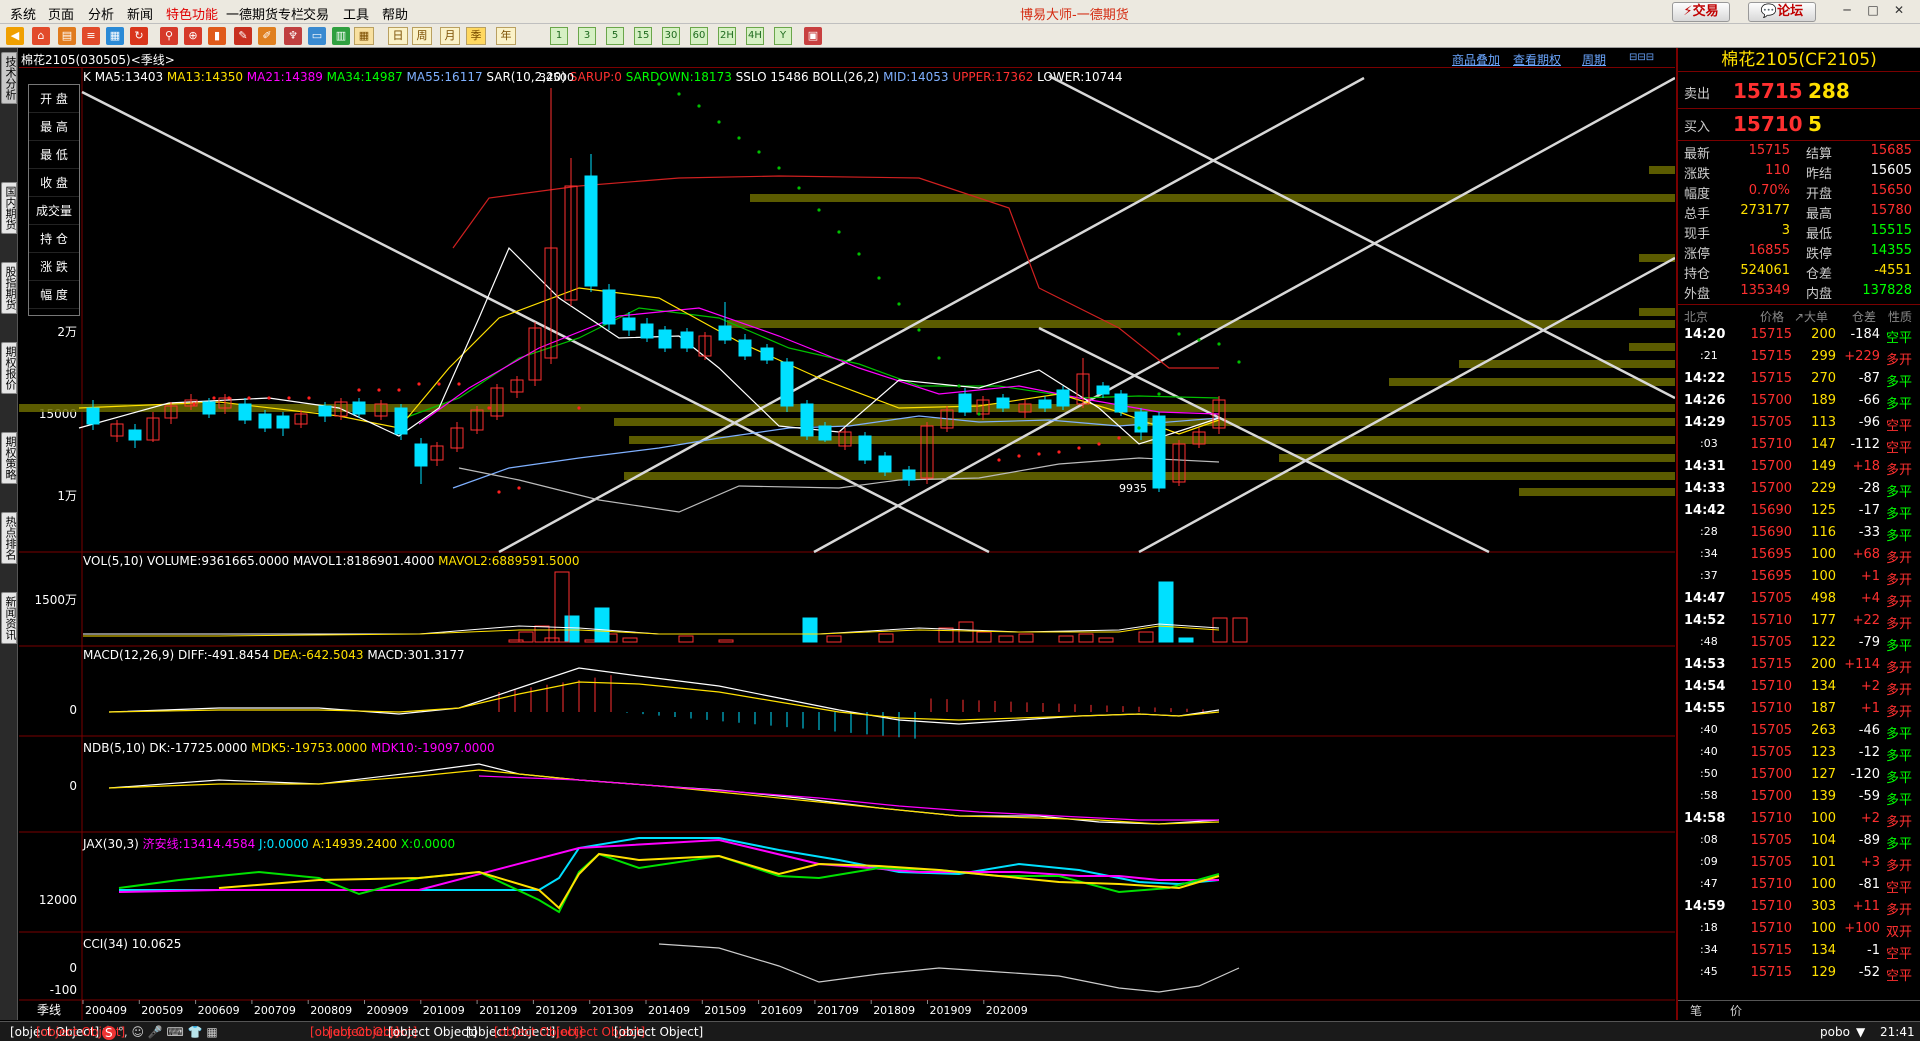 This screenshot has height=1041, width=1920. What do you see at coordinates (1799, 709) in the screenshot?
I see `tick-row: 14:55 15710 187 +1 多开` at bounding box center [1799, 709].